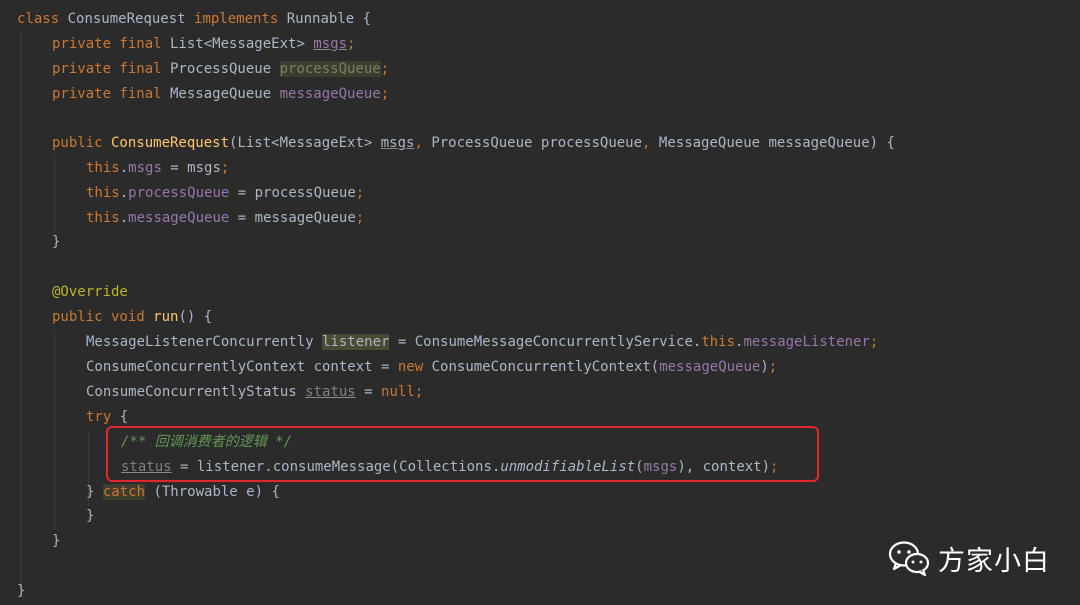  What do you see at coordinates (196, 392) in the screenshot?
I see `type-name: ConsumeConcurrentlyStatus` at bounding box center [196, 392].